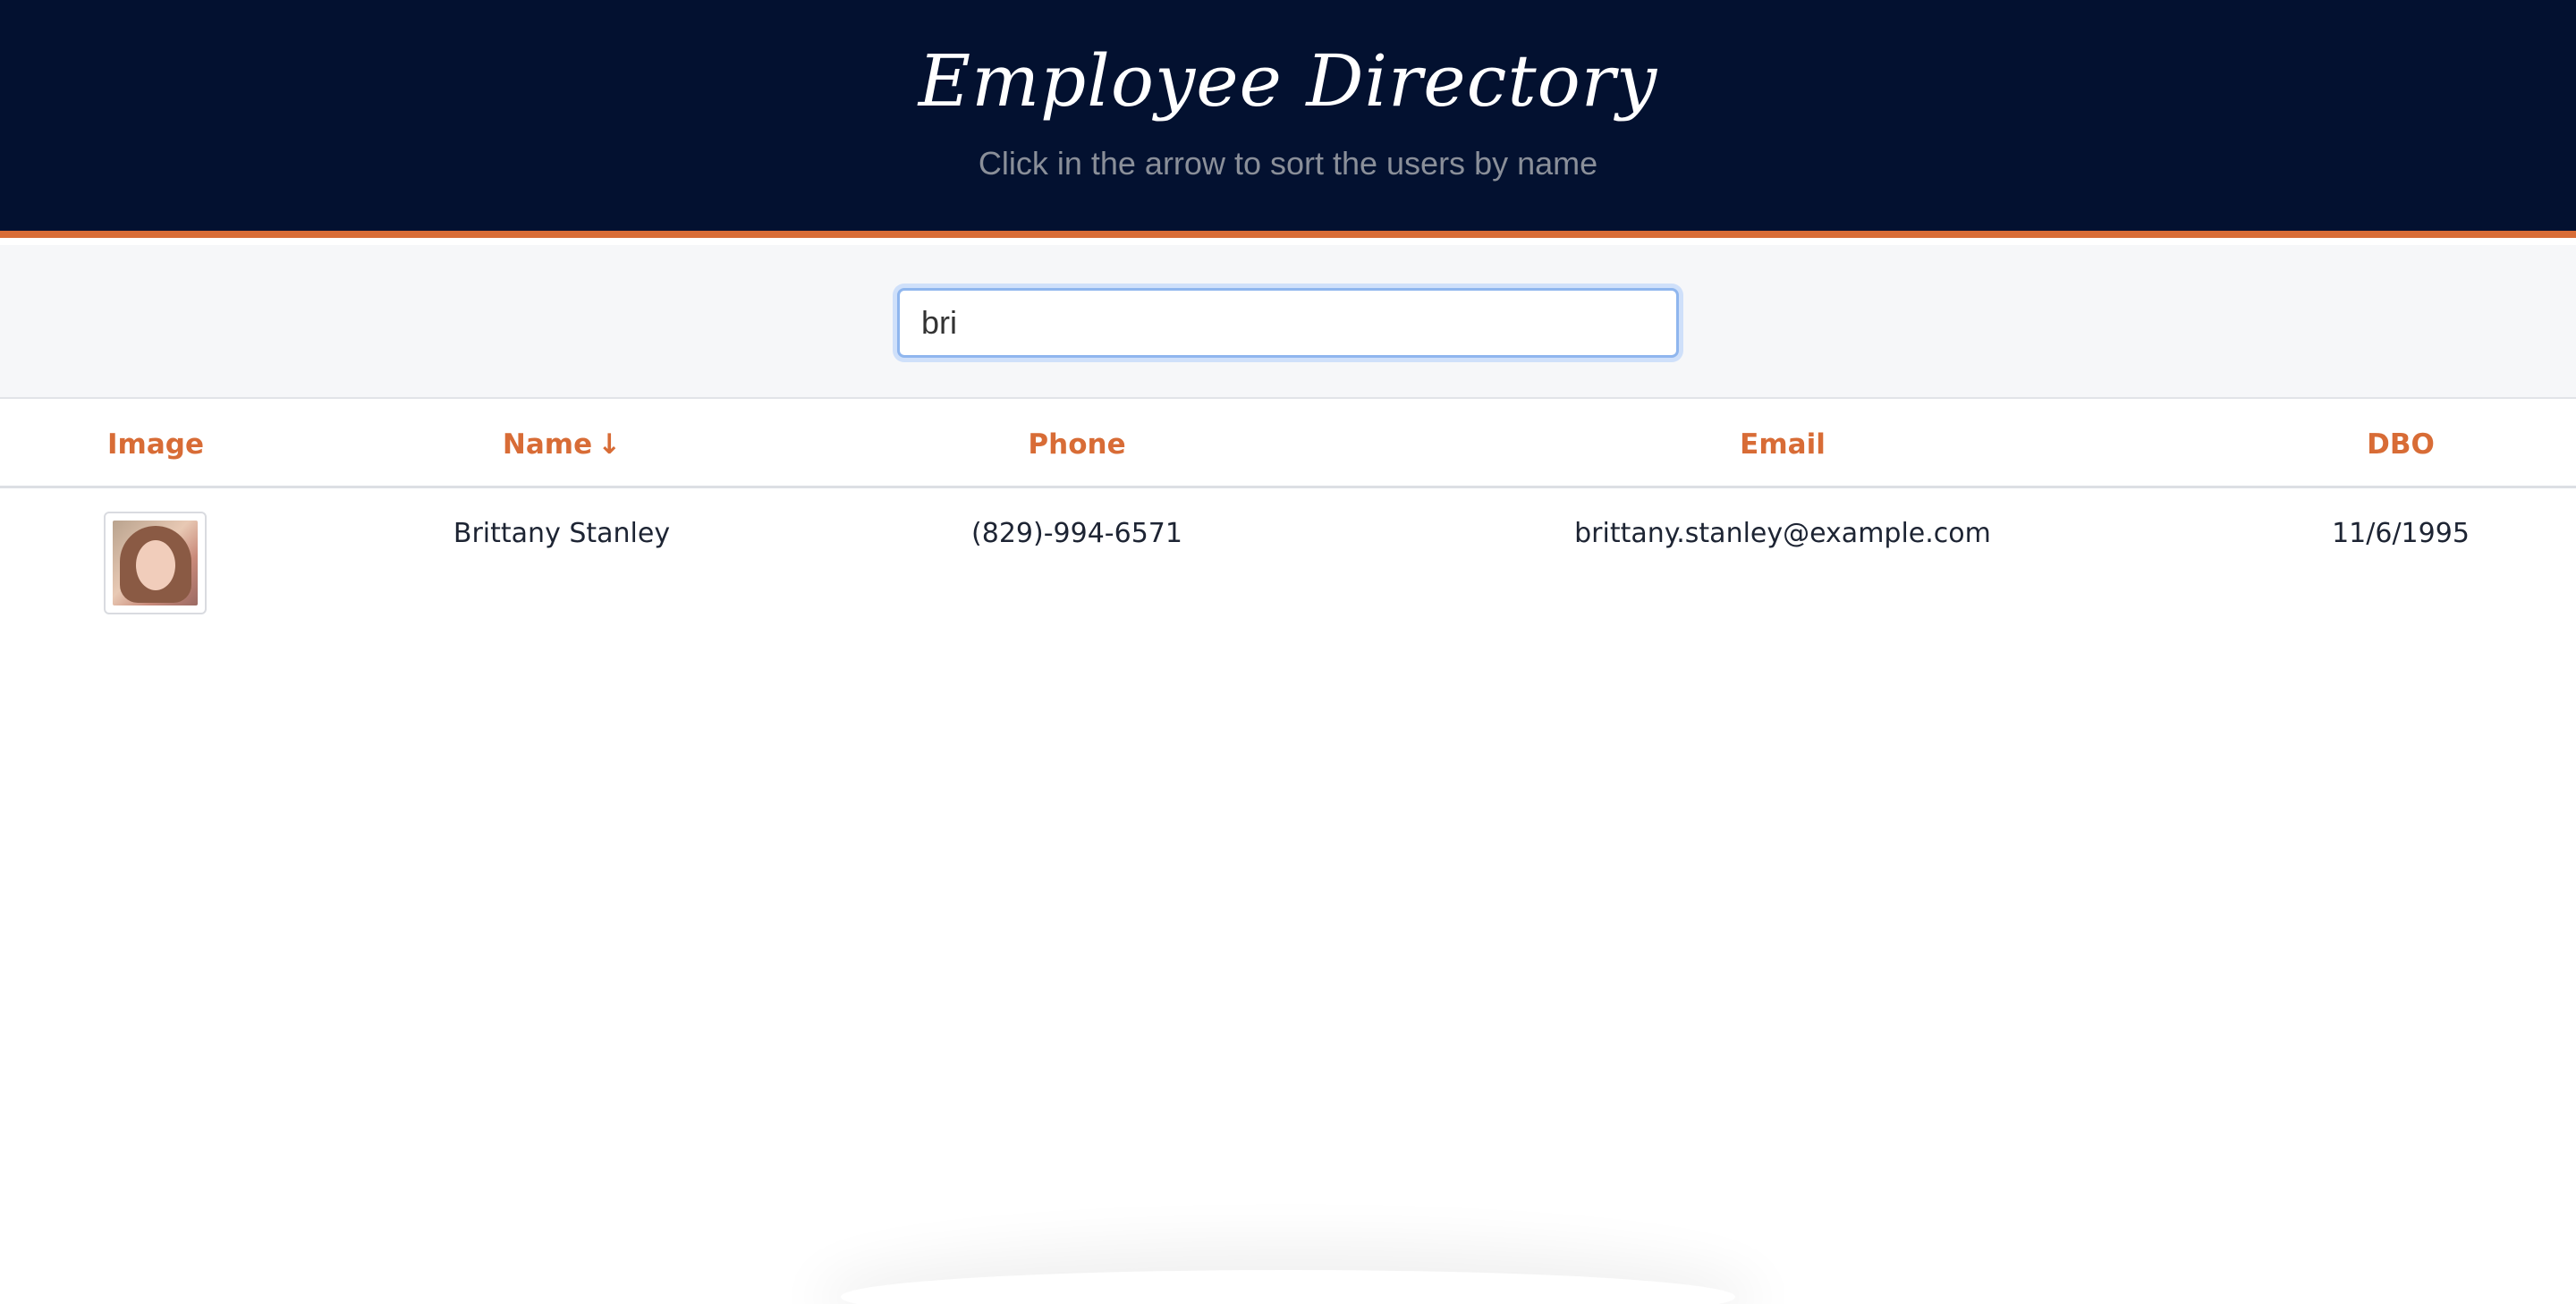 Image resolution: width=2576 pixels, height=1304 pixels. I want to click on arrow-down-icon: ↓, so click(609, 445).